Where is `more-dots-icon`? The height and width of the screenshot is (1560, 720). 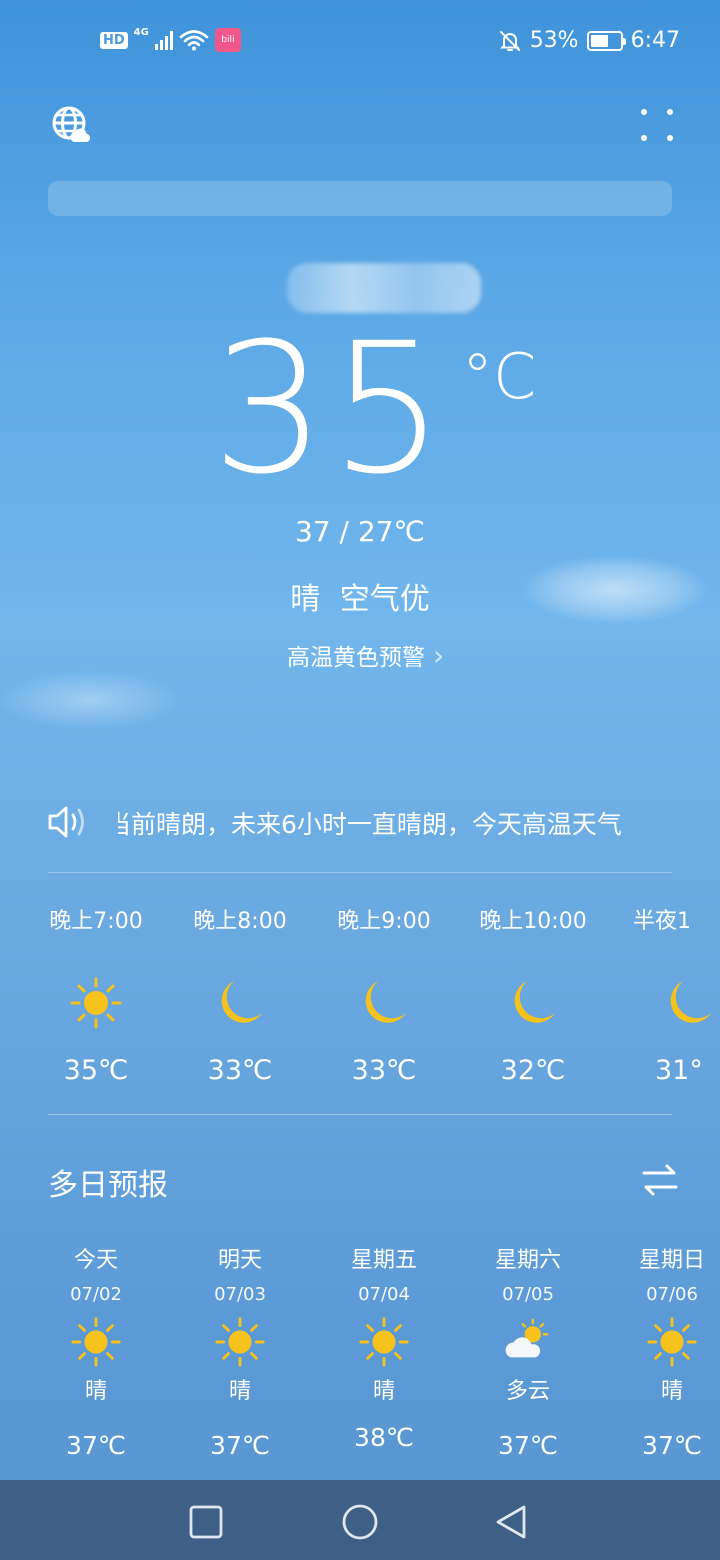 more-dots-icon is located at coordinates (657, 125).